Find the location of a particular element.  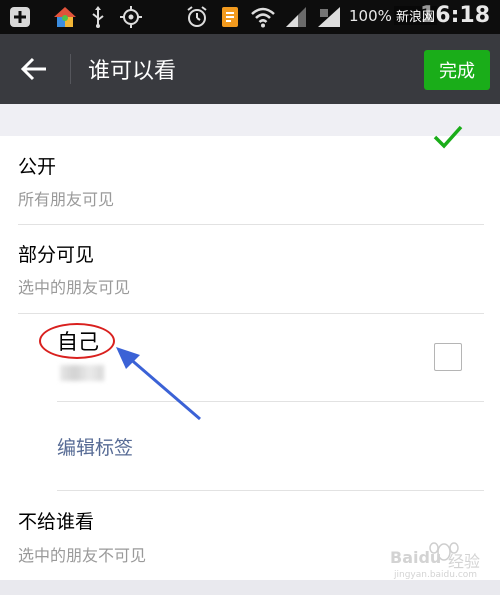

status-bar: 100% 16:18 新浪网 is located at coordinates (250, 17).